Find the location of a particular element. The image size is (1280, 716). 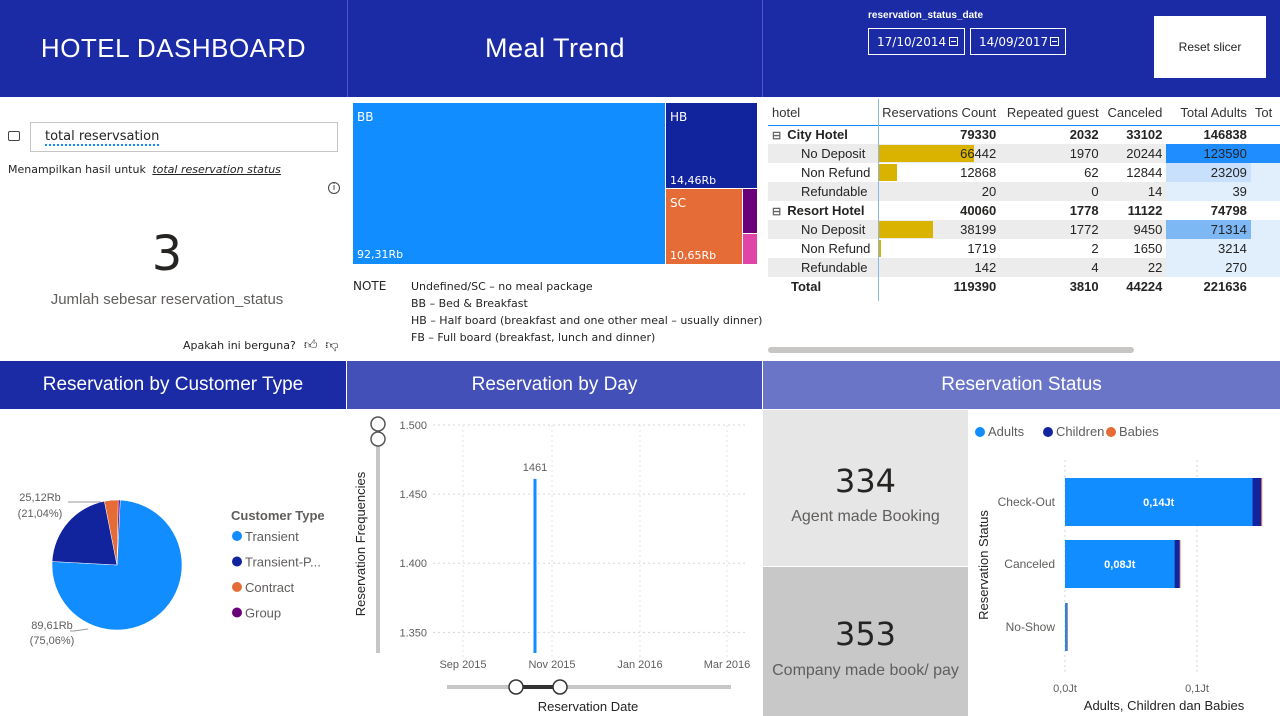

thumbs-down-icon: 👎︎ is located at coordinates (331, 345).